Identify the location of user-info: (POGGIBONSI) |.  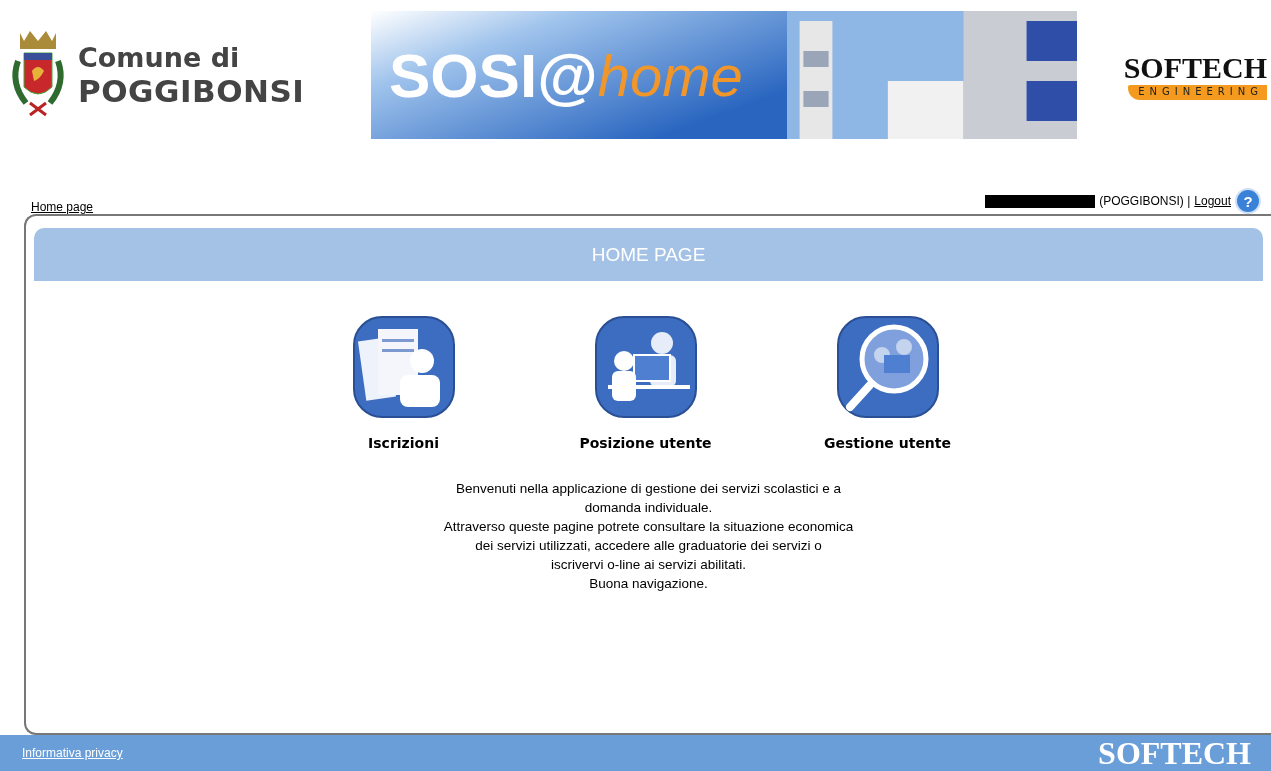
(1145, 201).